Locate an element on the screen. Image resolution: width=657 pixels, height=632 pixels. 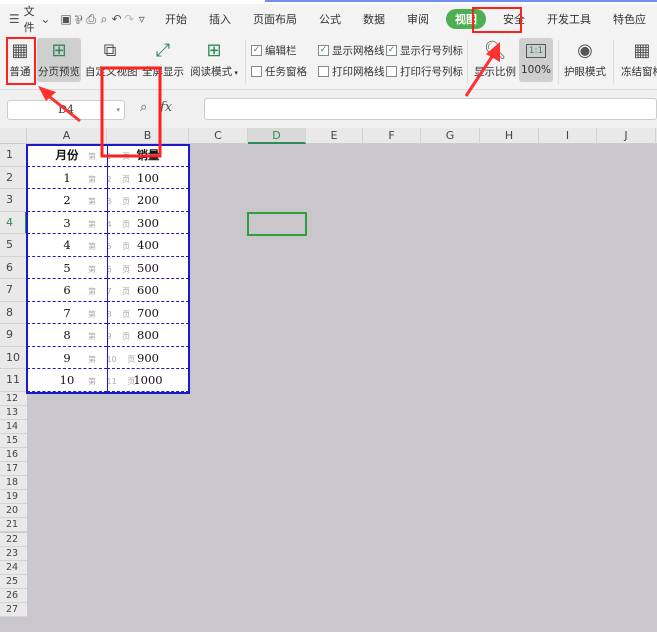
annotation-arrowhead is located at coordinates (493, 52).